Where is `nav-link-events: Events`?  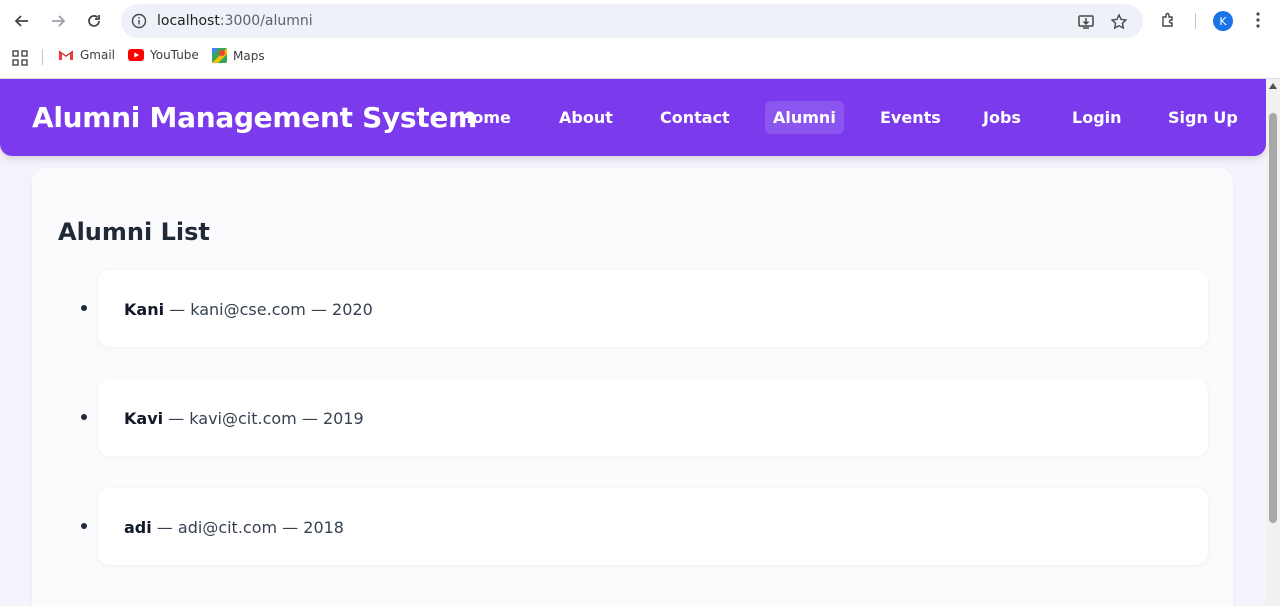
nav-link-events: Events is located at coordinates (910, 117).